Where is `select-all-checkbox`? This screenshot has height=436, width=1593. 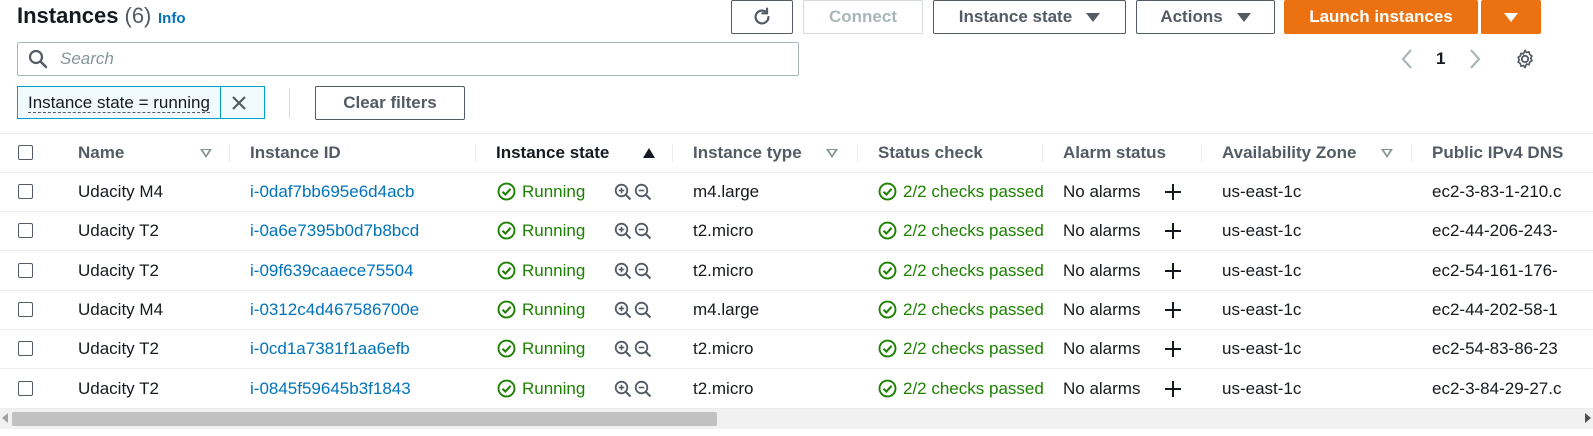 select-all-checkbox is located at coordinates (25, 152).